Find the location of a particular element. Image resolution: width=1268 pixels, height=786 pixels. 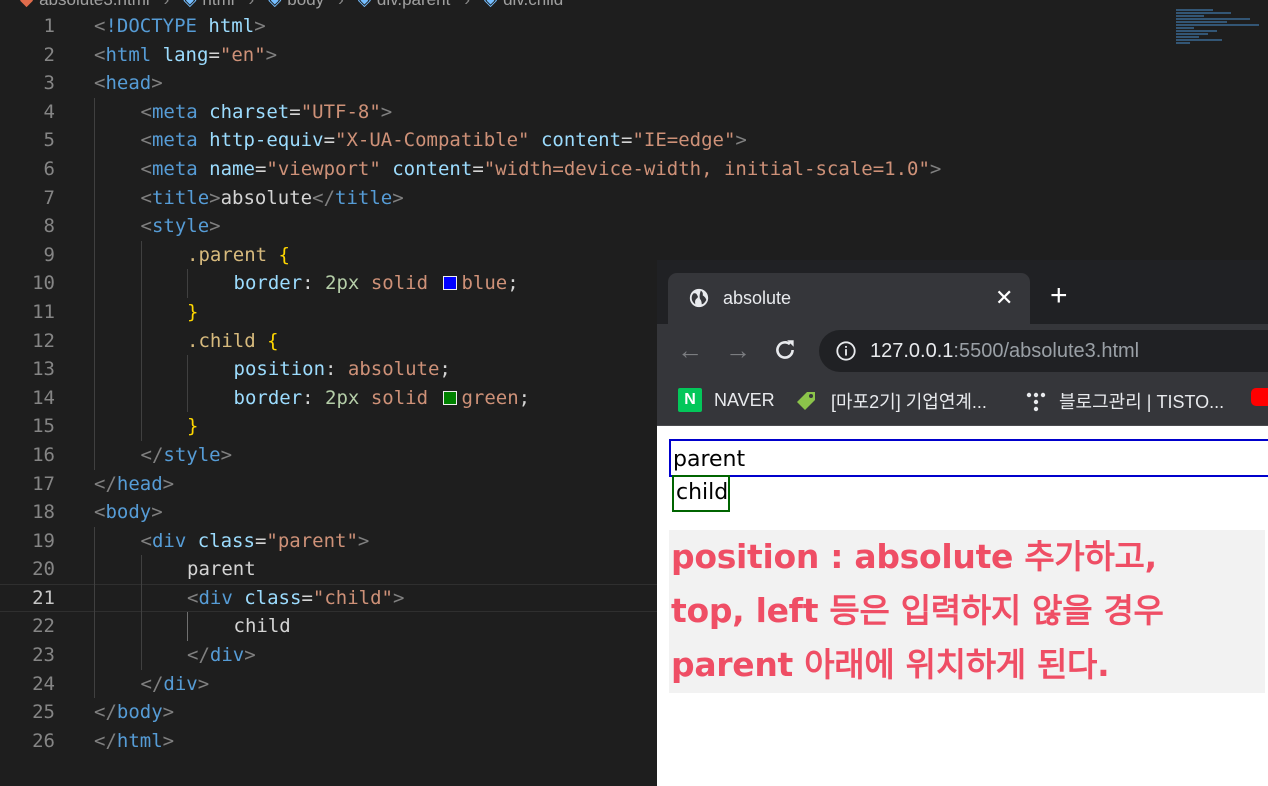

line-number: 13 is located at coordinates (43, 369).